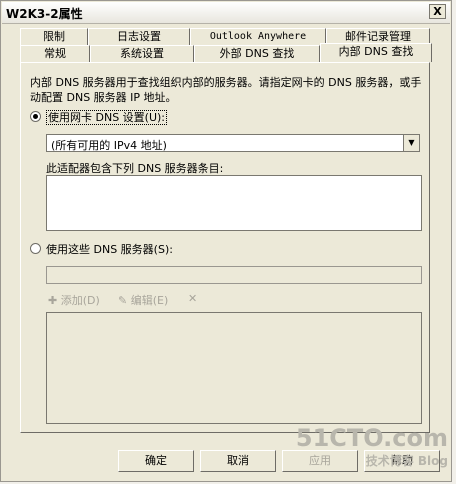 Image resolution: width=456 pixels, height=484 pixels. What do you see at coordinates (376, 52) in the screenshot?
I see `tab-internal-dns: 内部 DNS 查找` at bounding box center [376, 52].